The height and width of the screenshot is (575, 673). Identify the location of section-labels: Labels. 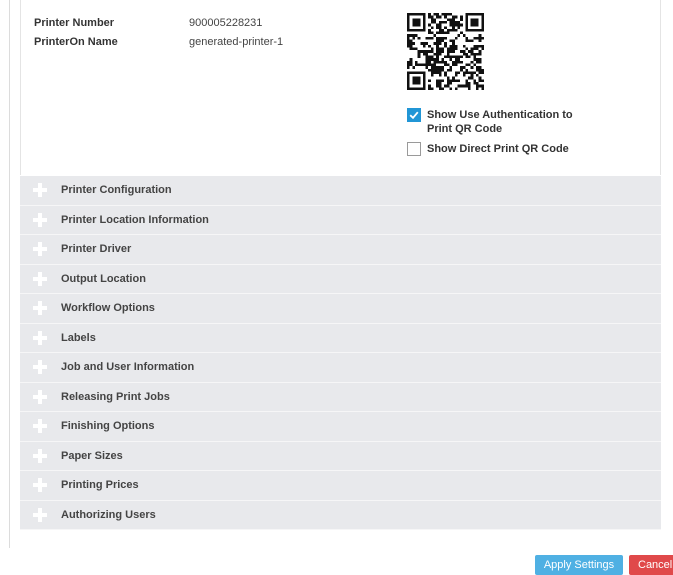
(340, 338).